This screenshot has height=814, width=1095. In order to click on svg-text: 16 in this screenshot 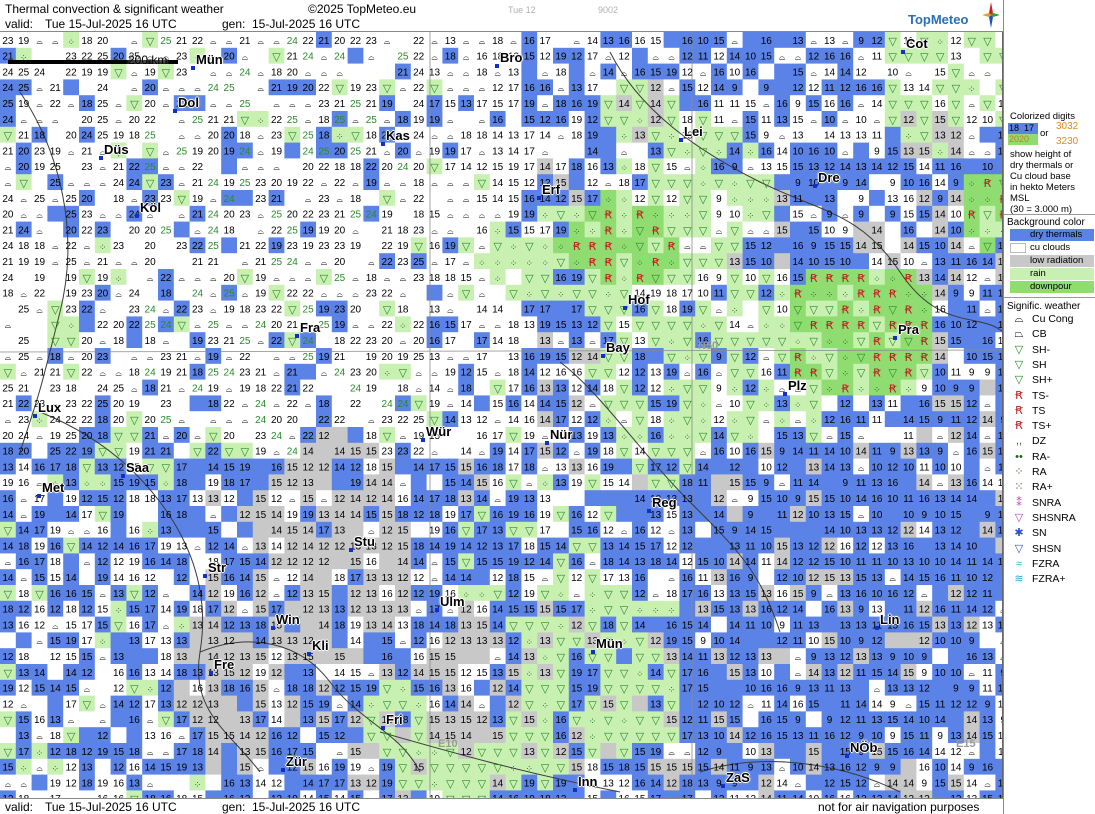, I will do `click(625, 41)`.